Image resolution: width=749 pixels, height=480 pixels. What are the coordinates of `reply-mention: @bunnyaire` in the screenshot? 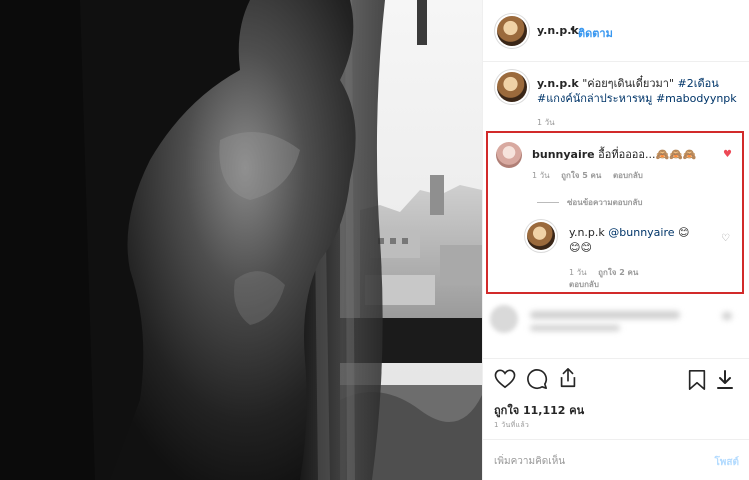 It's located at (641, 232).